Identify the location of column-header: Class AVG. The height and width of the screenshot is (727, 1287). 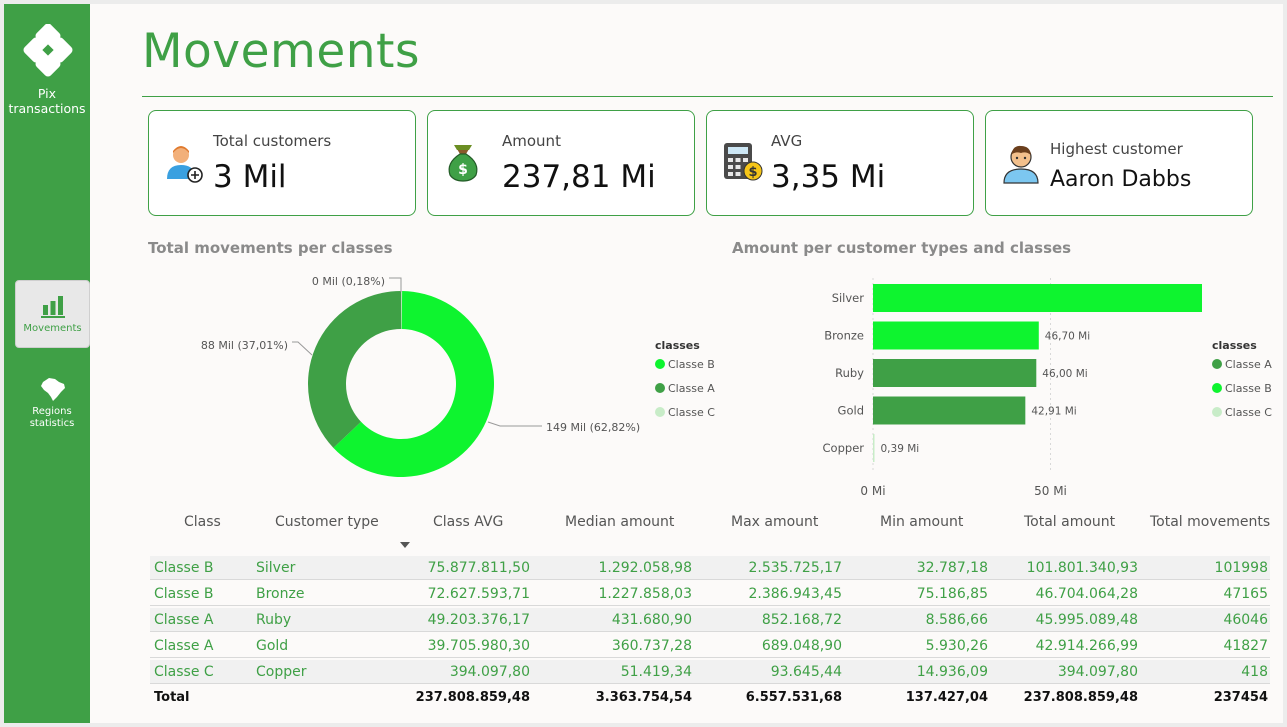
(468, 522).